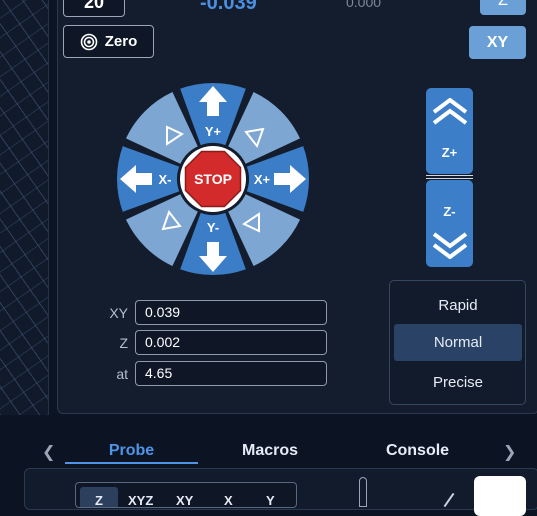 This screenshot has width=537, height=516. What do you see at coordinates (122, 374) in the screenshot?
I see `feed-label: at` at bounding box center [122, 374].